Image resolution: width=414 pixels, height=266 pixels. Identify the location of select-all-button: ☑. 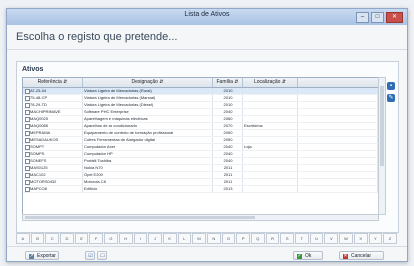
(90, 255).